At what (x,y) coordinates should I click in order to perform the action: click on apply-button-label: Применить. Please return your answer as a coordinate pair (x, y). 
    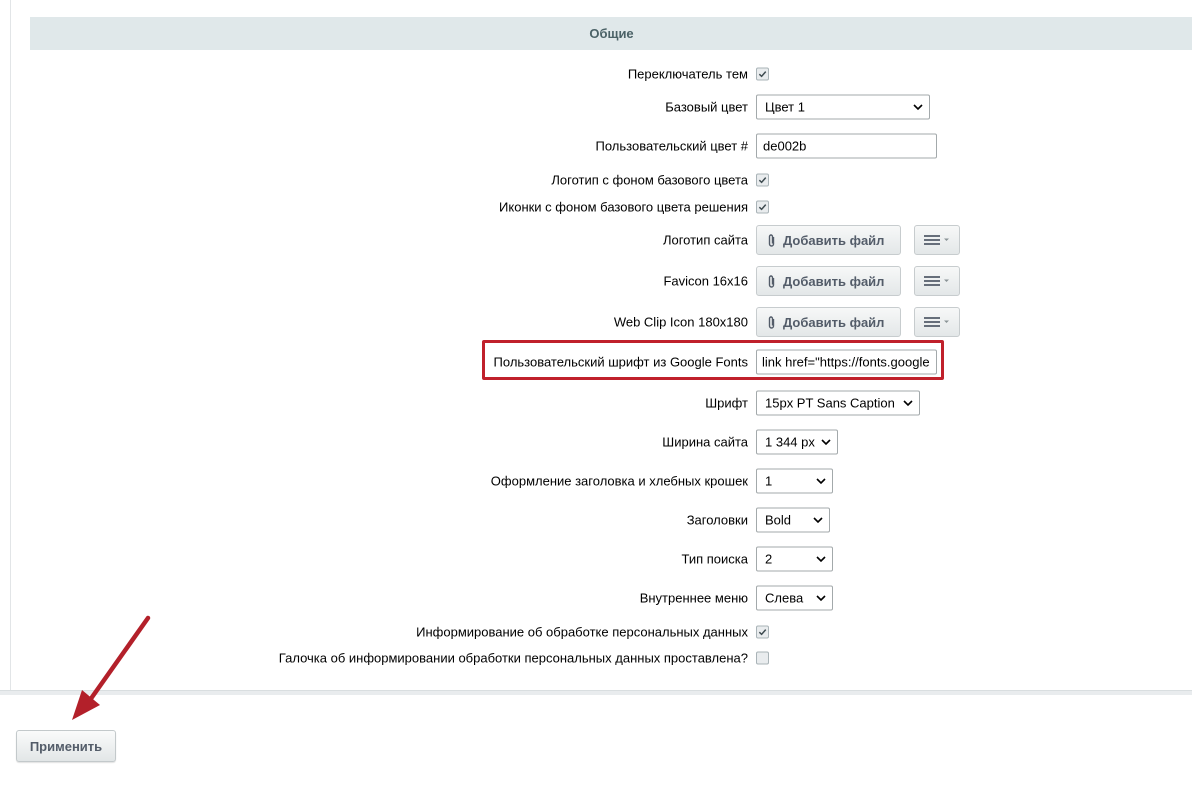
    Looking at the image, I should click on (66, 746).